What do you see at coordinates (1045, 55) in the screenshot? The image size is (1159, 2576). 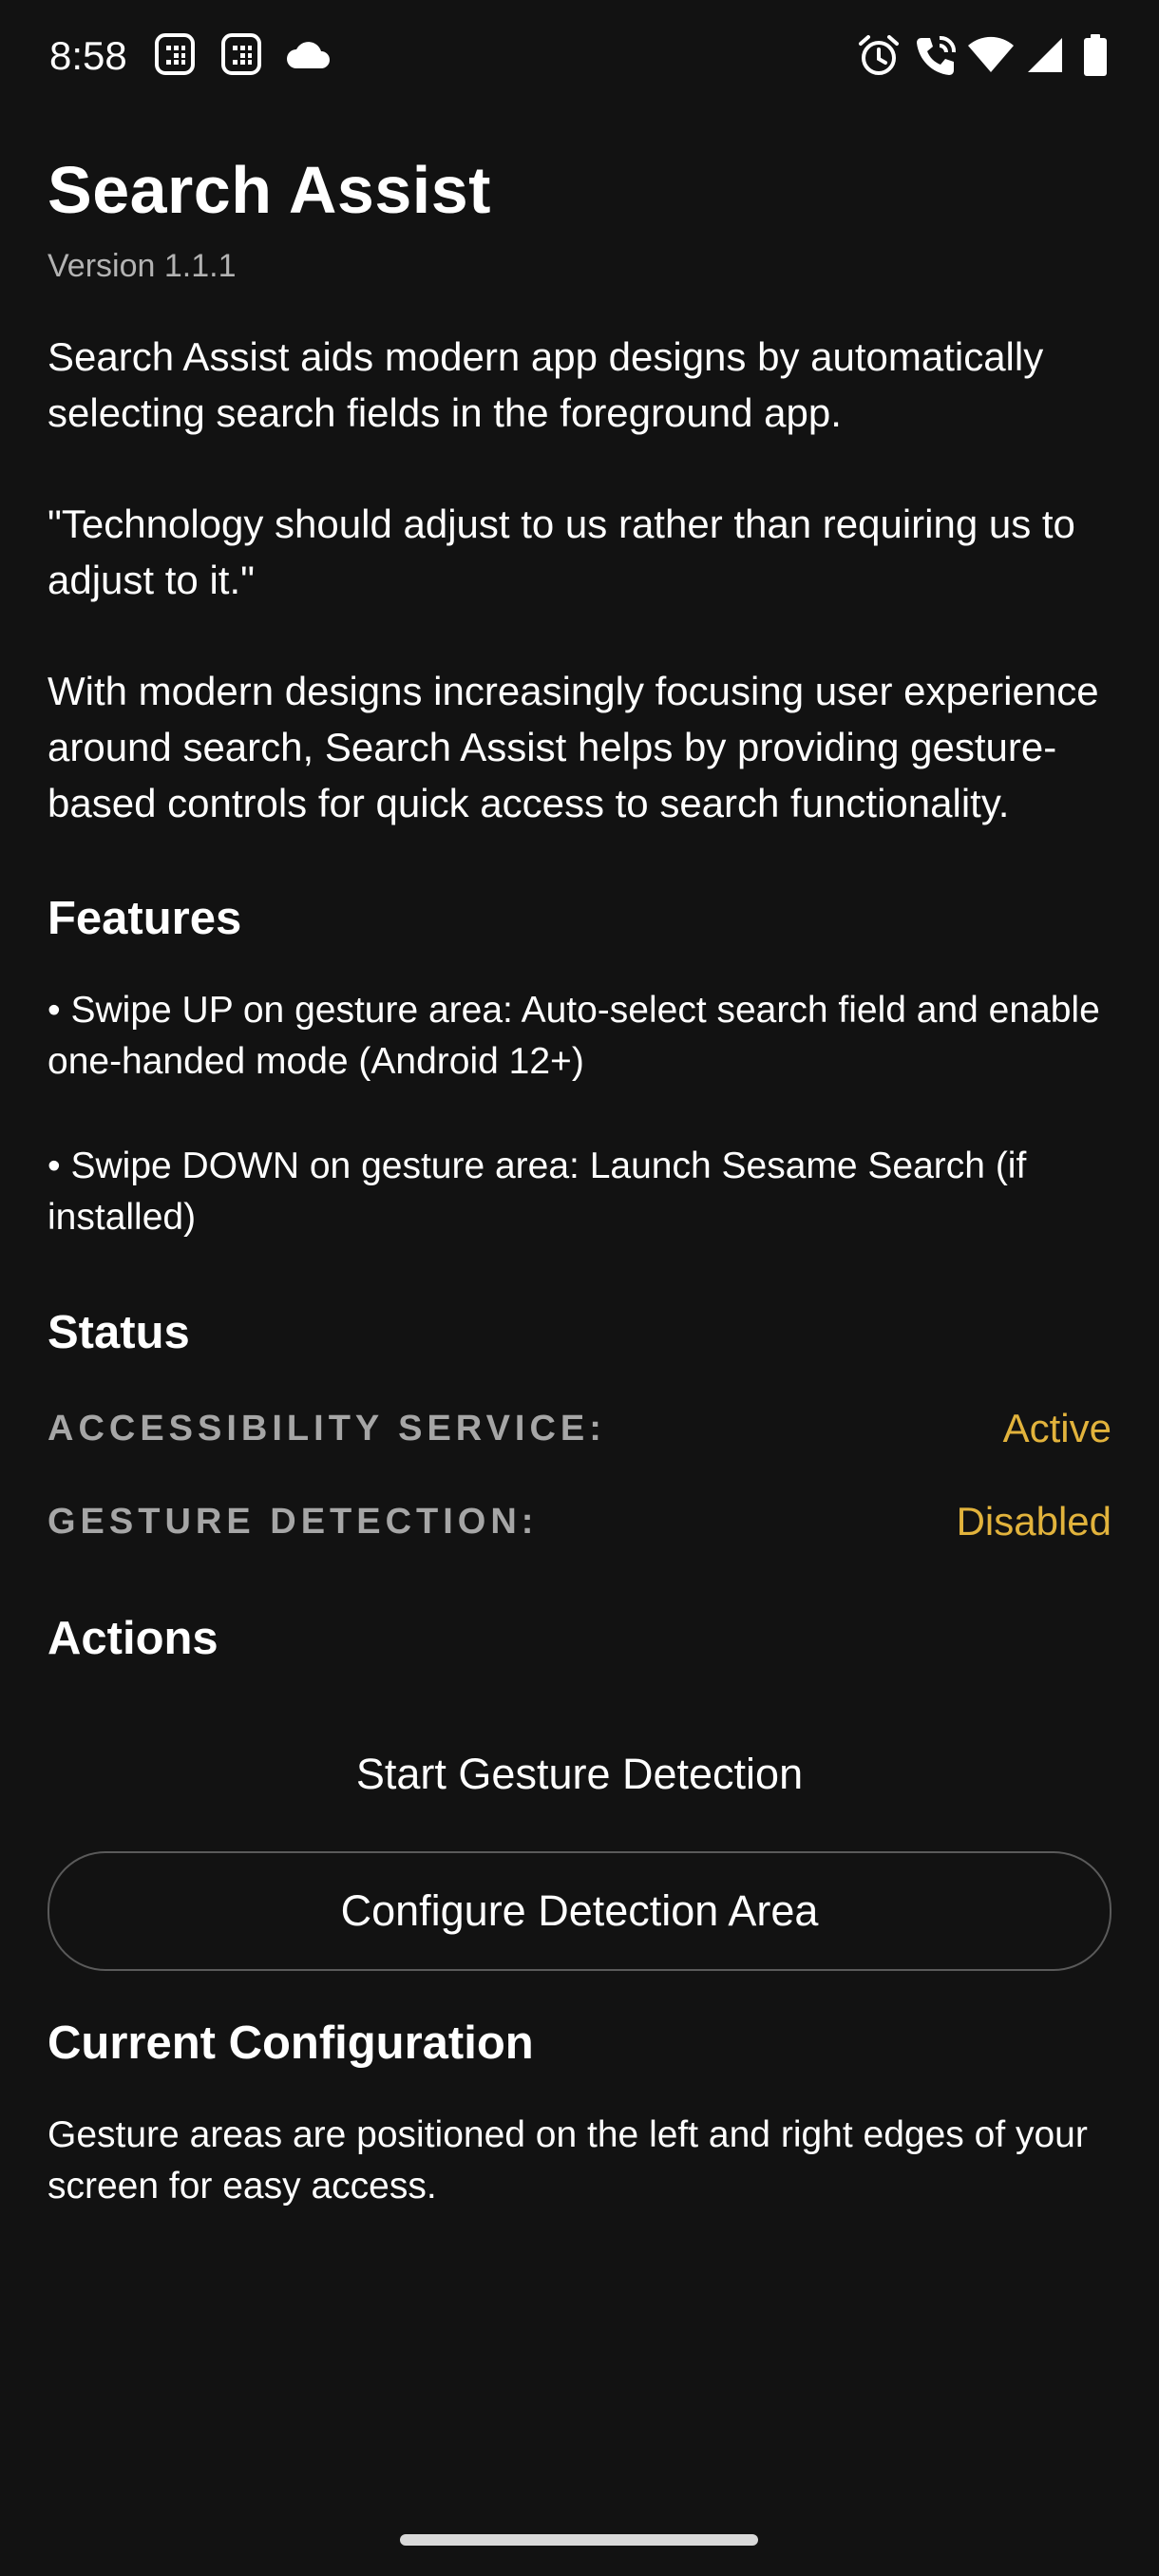 I see `signal-icon` at bounding box center [1045, 55].